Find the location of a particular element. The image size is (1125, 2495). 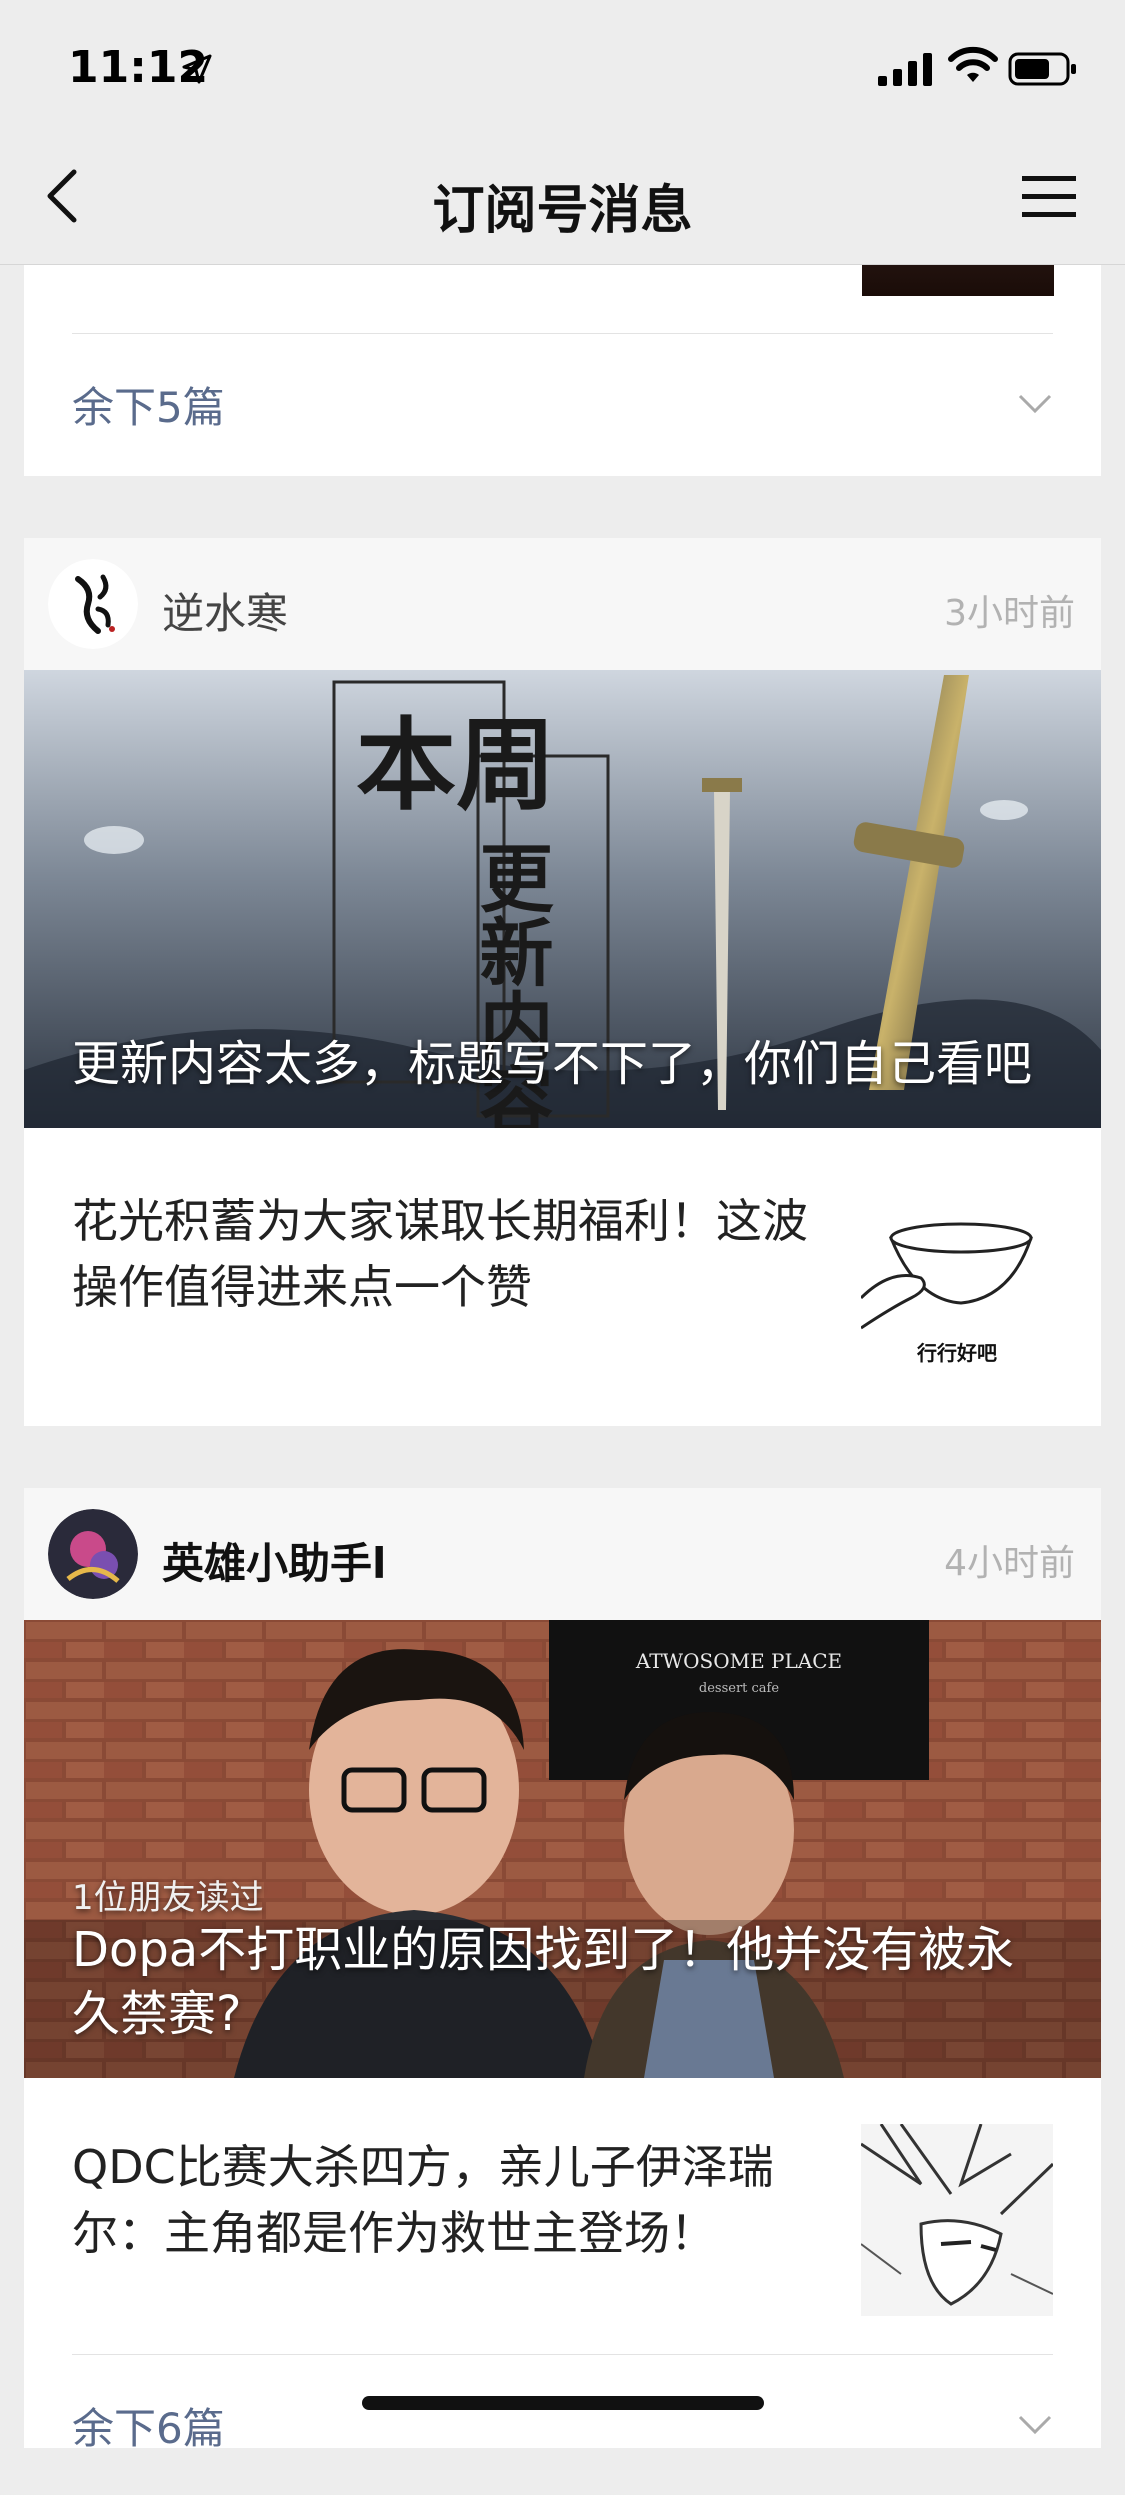

article-title: QDC比赛大杀四方，亲儿子伊泽瑞尔：主角都是作为救世主登场！ is located at coordinates (423, 2200).